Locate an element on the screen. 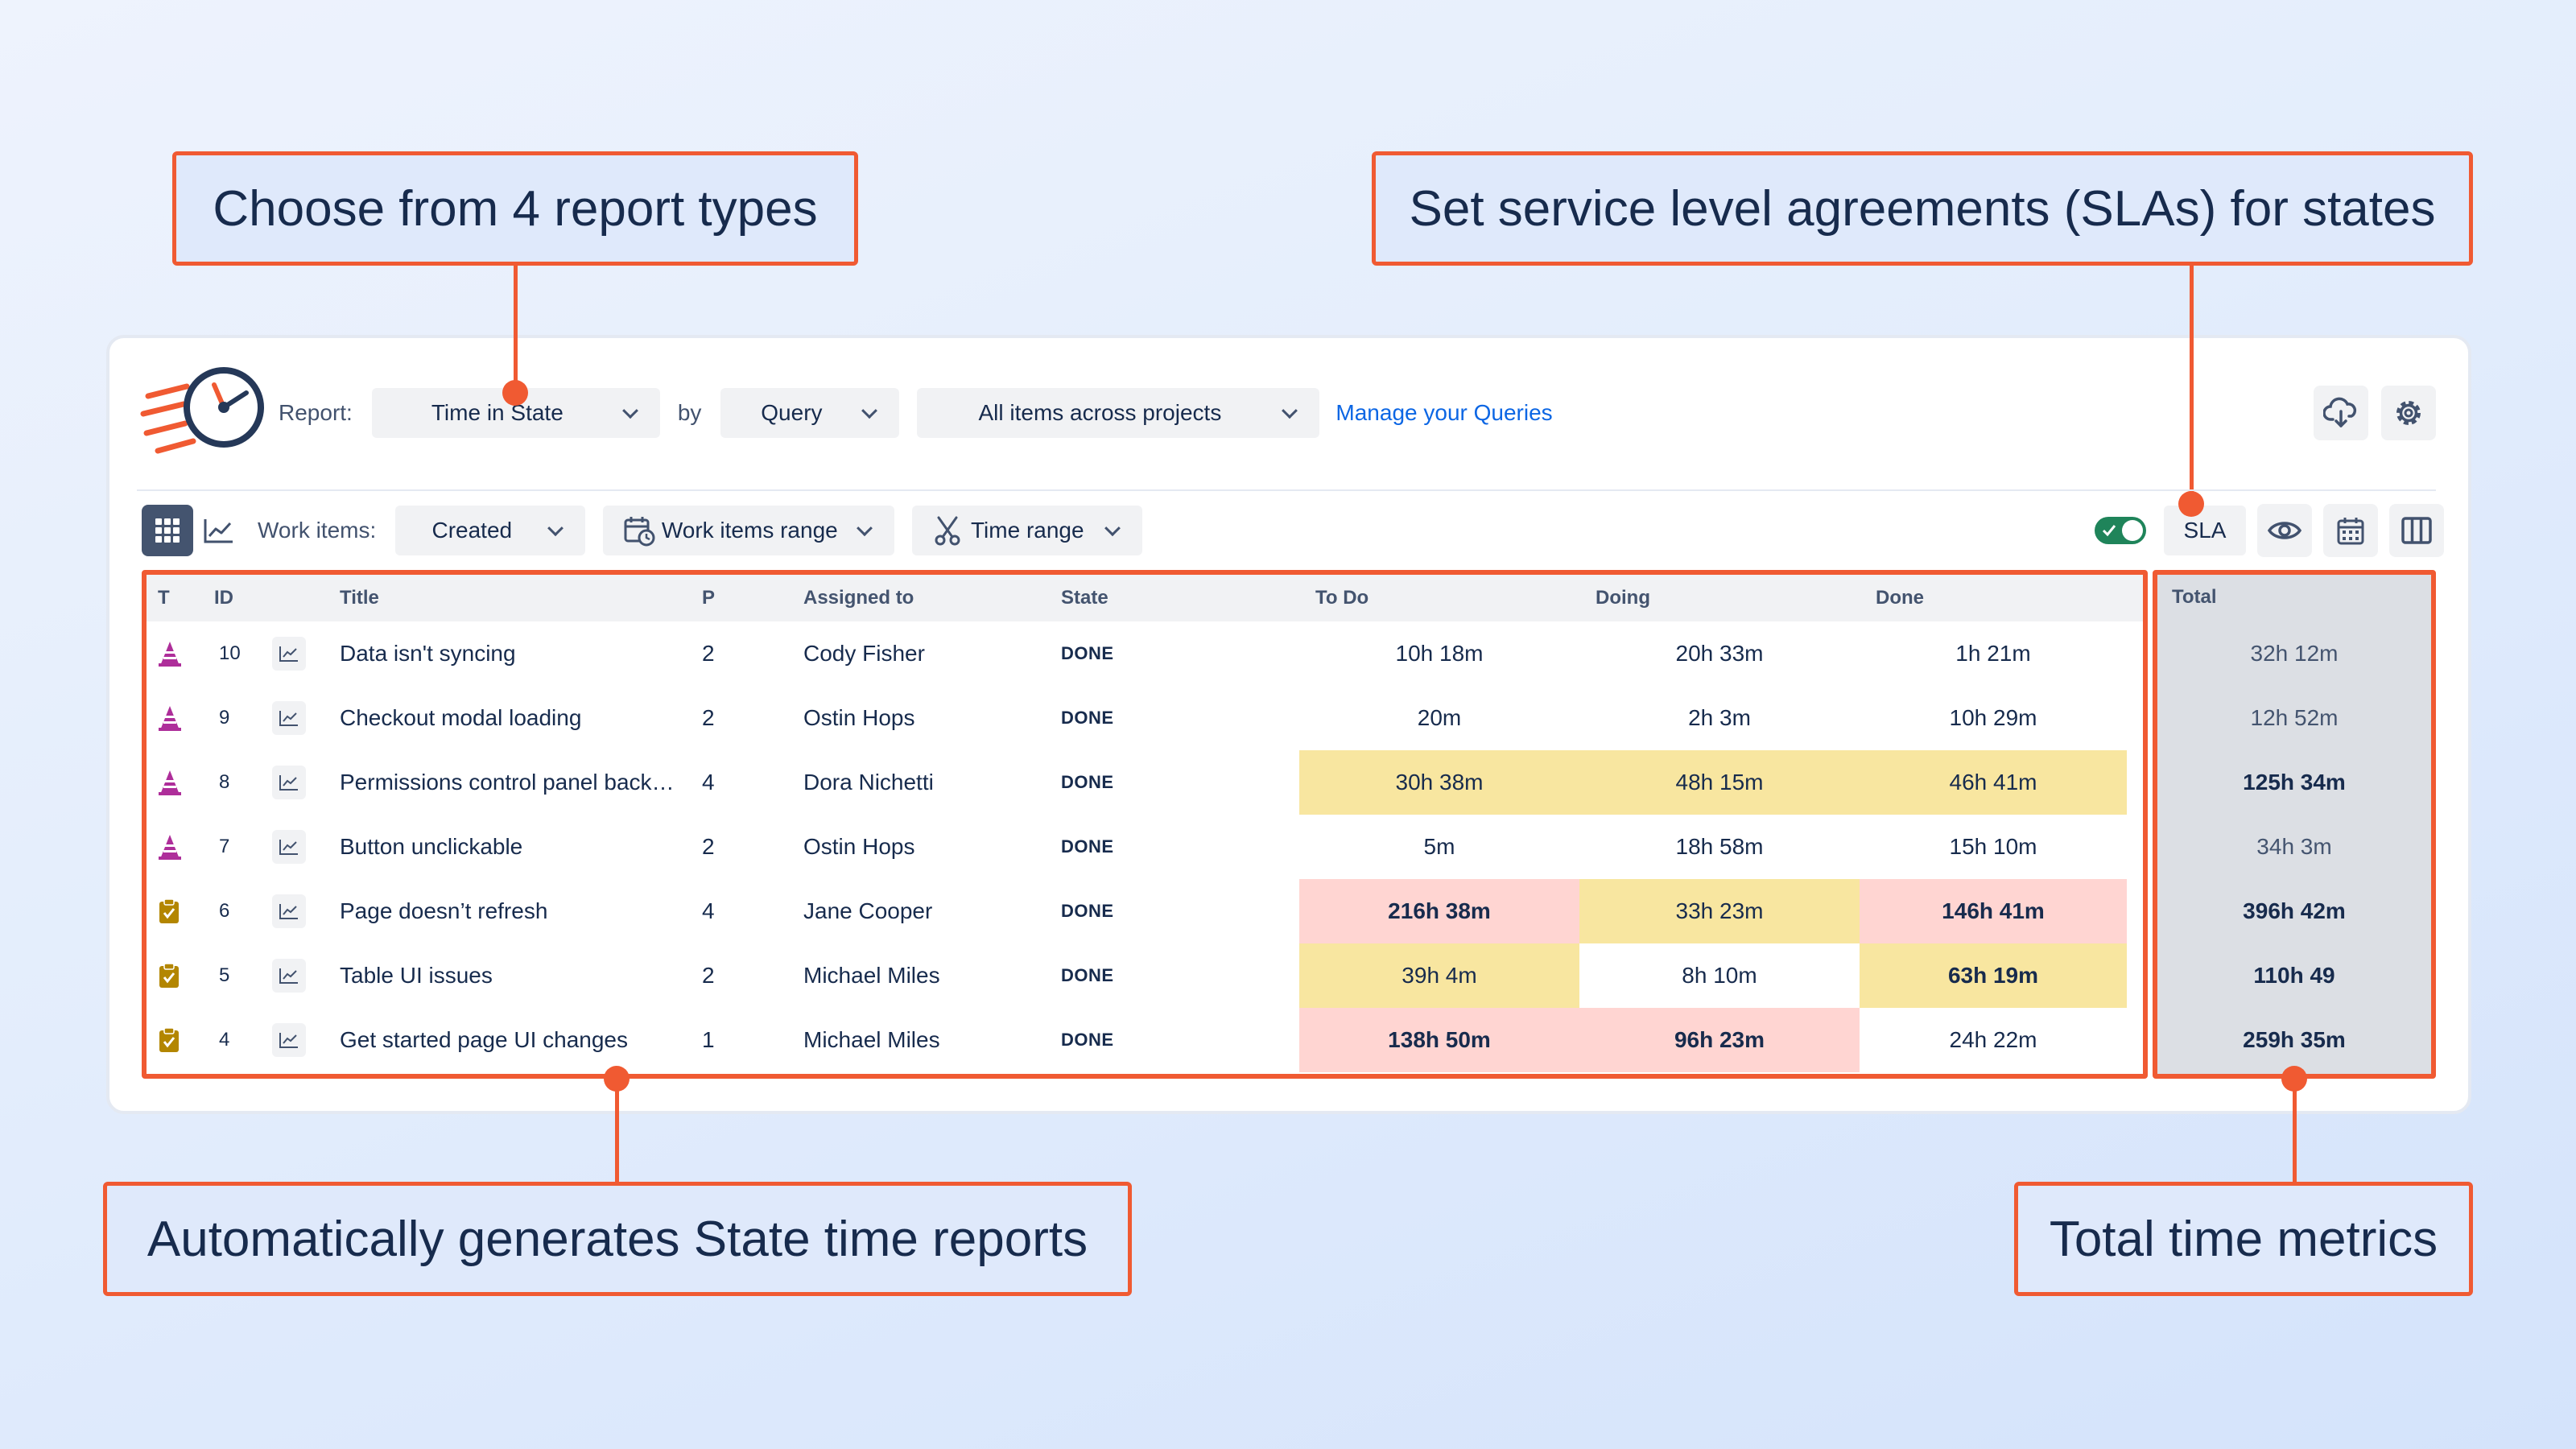 Image resolution: width=2576 pixels, height=1449 pixels. grid-view-button is located at coordinates (167, 530).